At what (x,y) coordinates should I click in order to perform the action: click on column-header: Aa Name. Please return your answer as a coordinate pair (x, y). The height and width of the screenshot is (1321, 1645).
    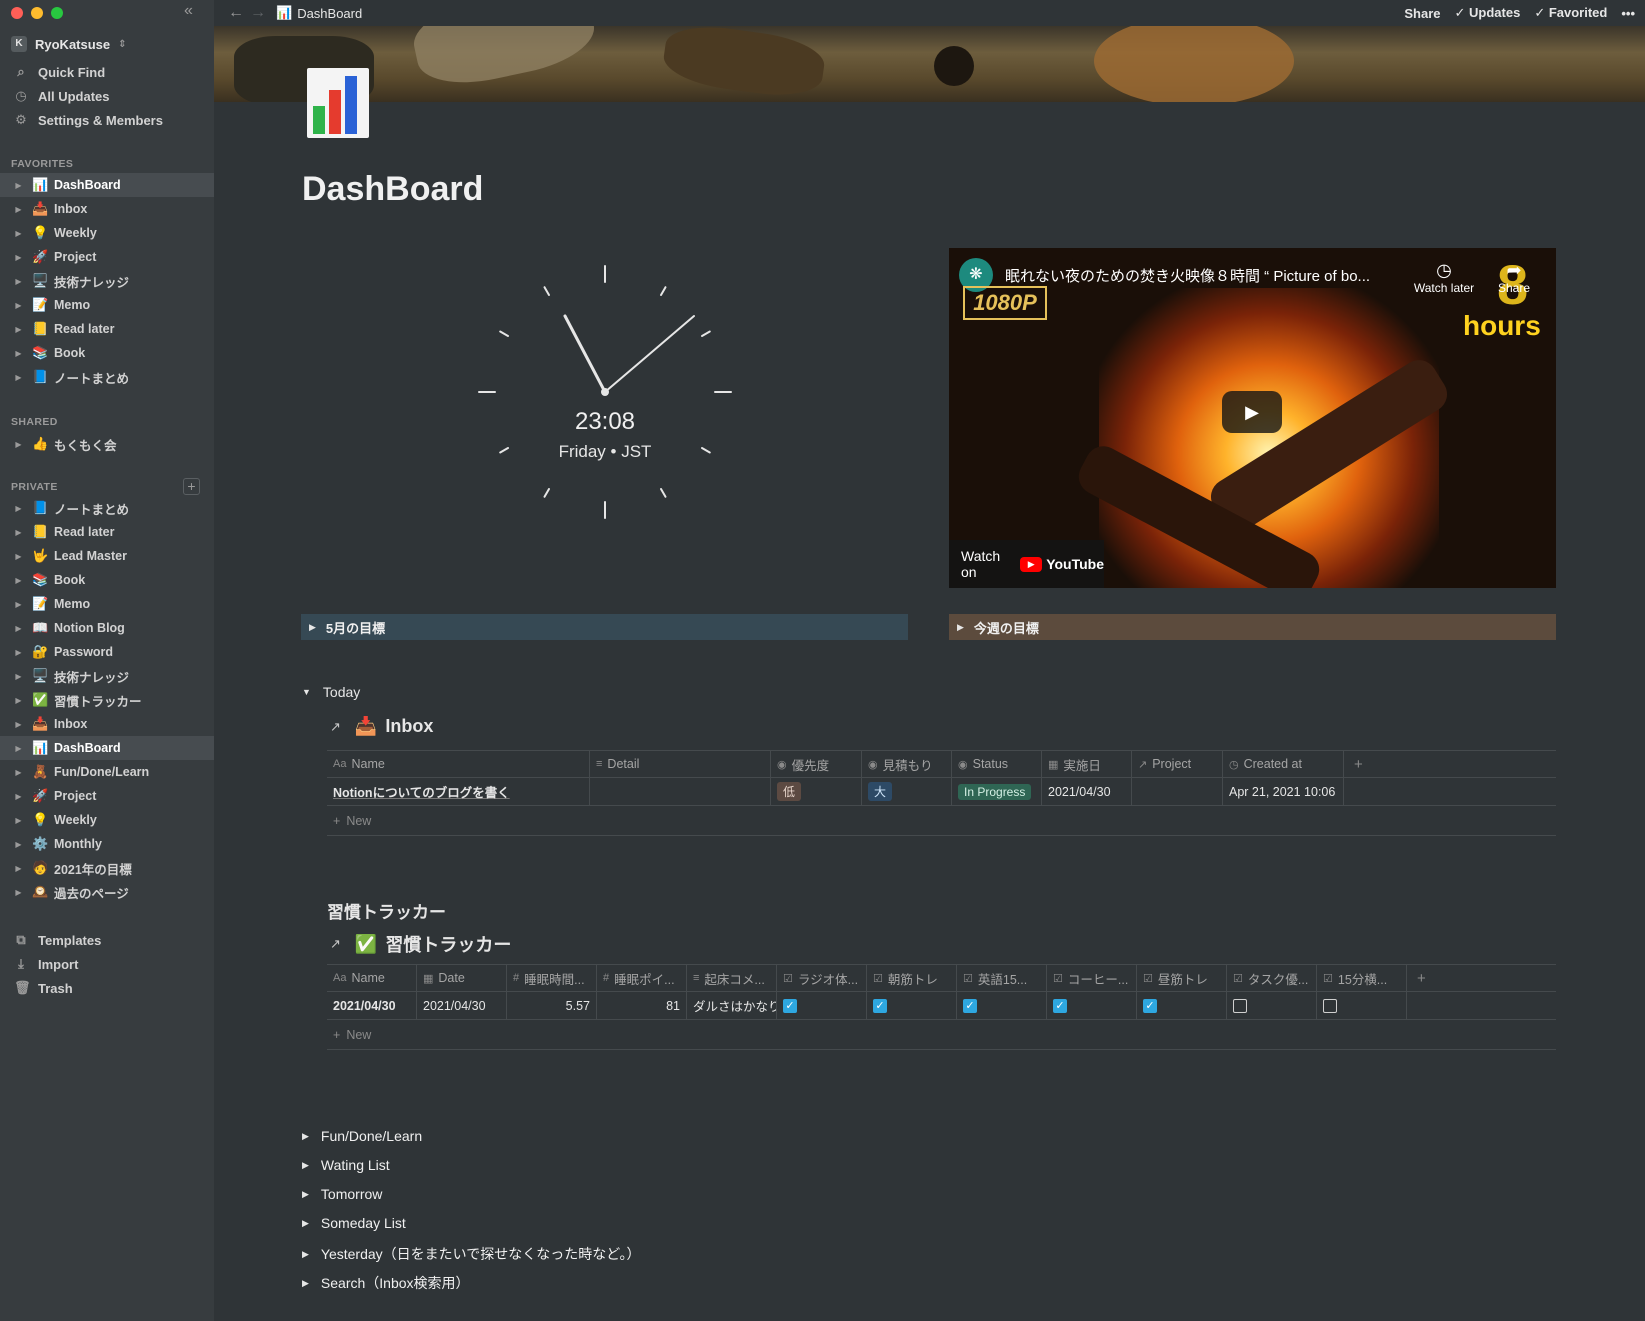
    Looking at the image, I should click on (372, 978).